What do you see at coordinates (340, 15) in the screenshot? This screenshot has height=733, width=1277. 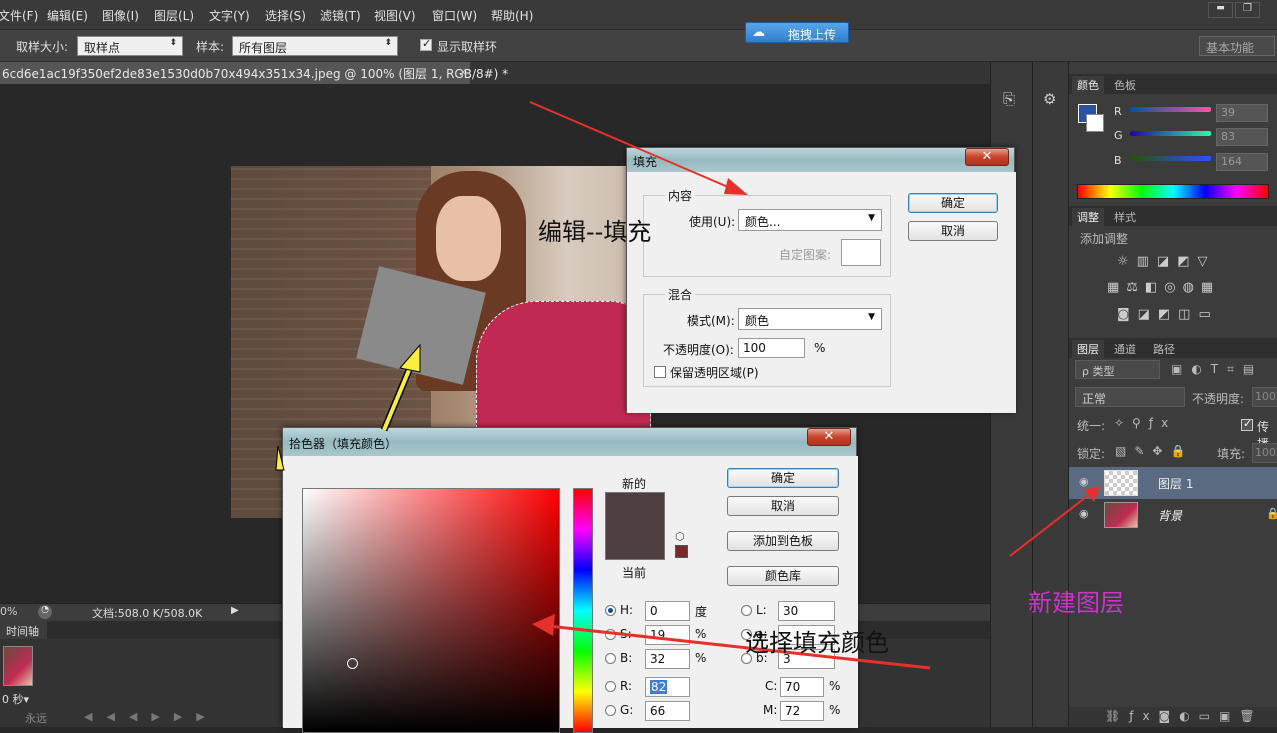 I see `menu-filter: 滤镜(T)` at bounding box center [340, 15].